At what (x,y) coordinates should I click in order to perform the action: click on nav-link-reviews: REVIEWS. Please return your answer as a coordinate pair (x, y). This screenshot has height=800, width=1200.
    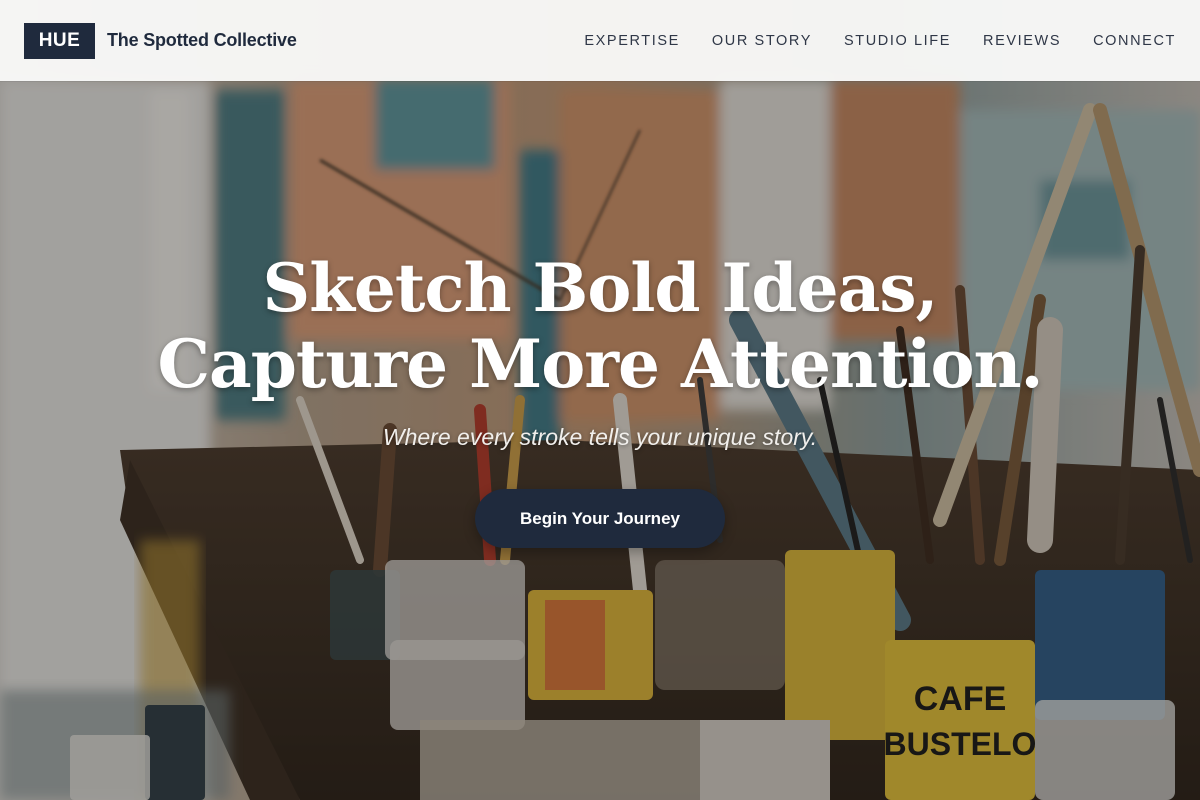
    Looking at the image, I should click on (1022, 41).